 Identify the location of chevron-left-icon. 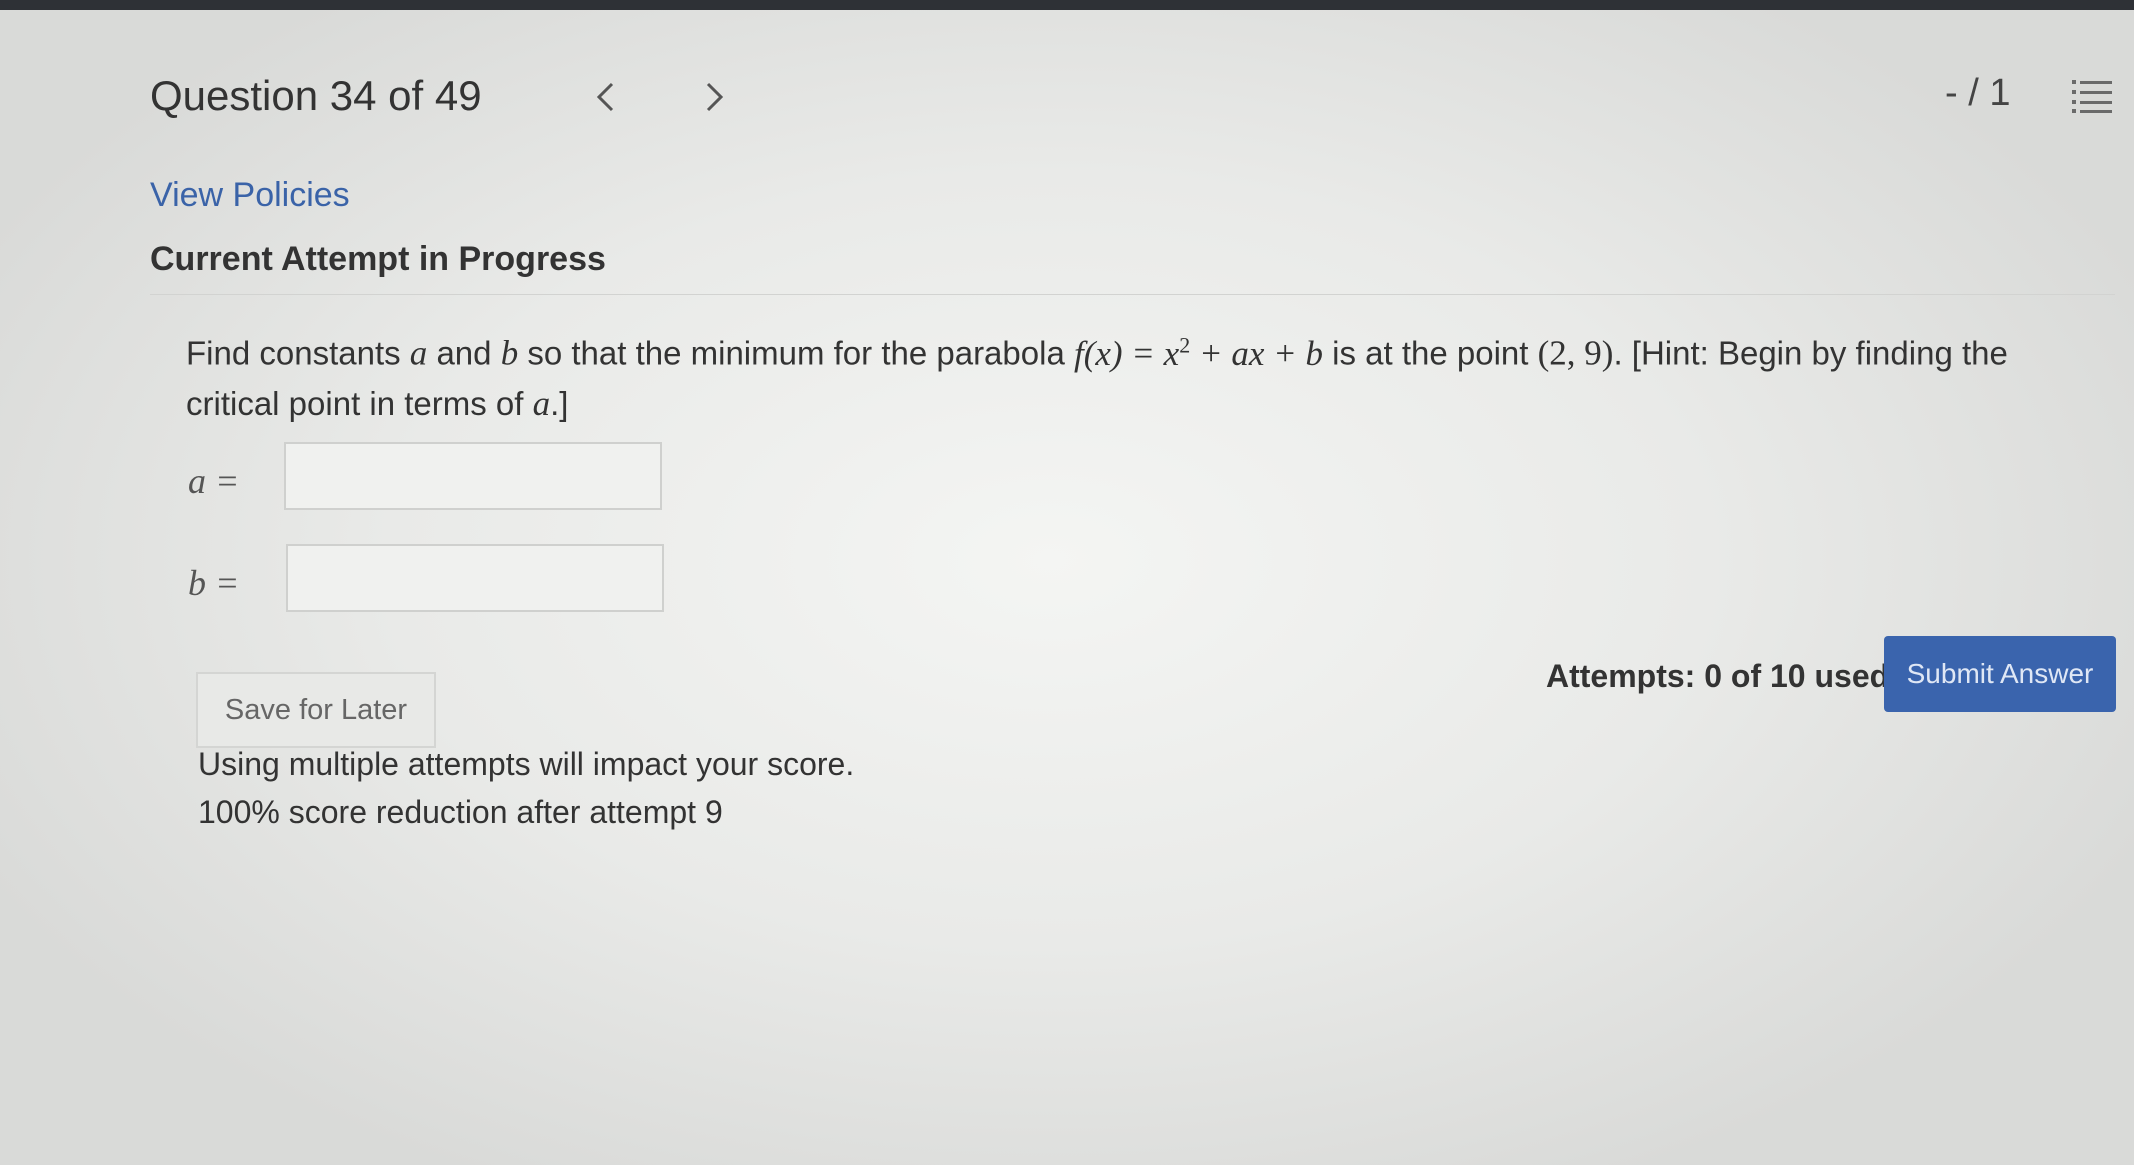
(605, 97).